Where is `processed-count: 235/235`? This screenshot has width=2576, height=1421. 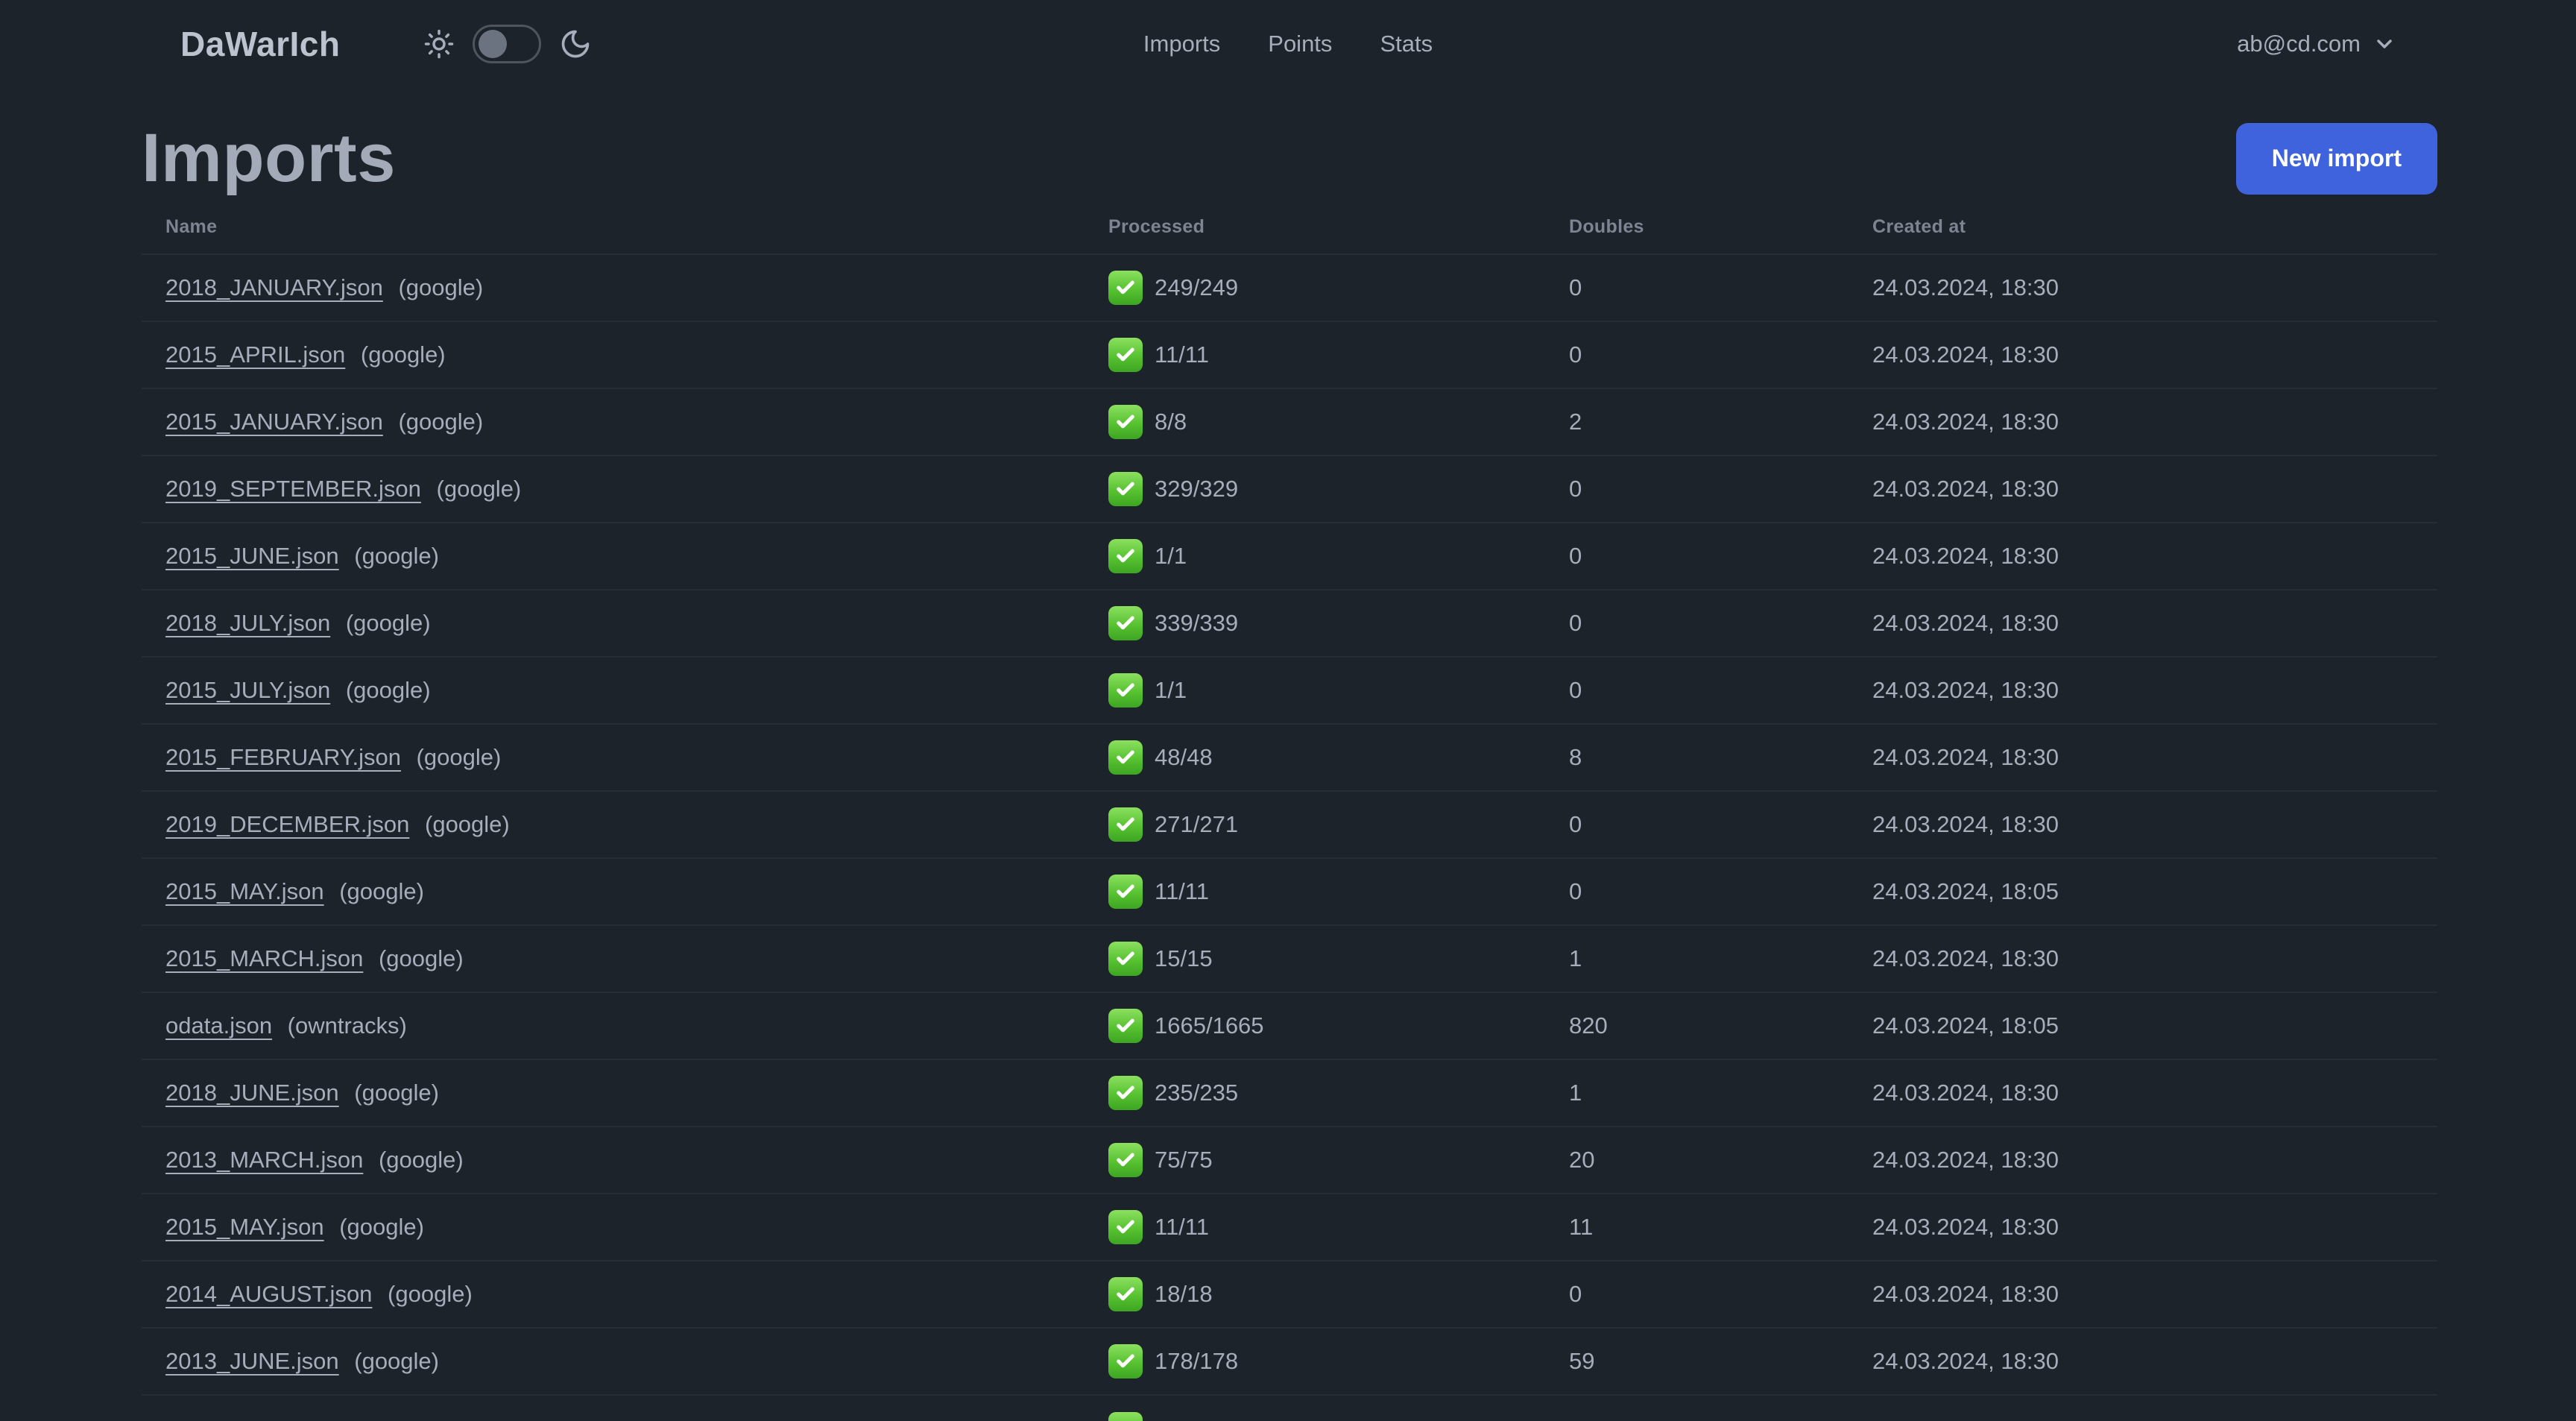
processed-count: 235/235 is located at coordinates (1197, 1093).